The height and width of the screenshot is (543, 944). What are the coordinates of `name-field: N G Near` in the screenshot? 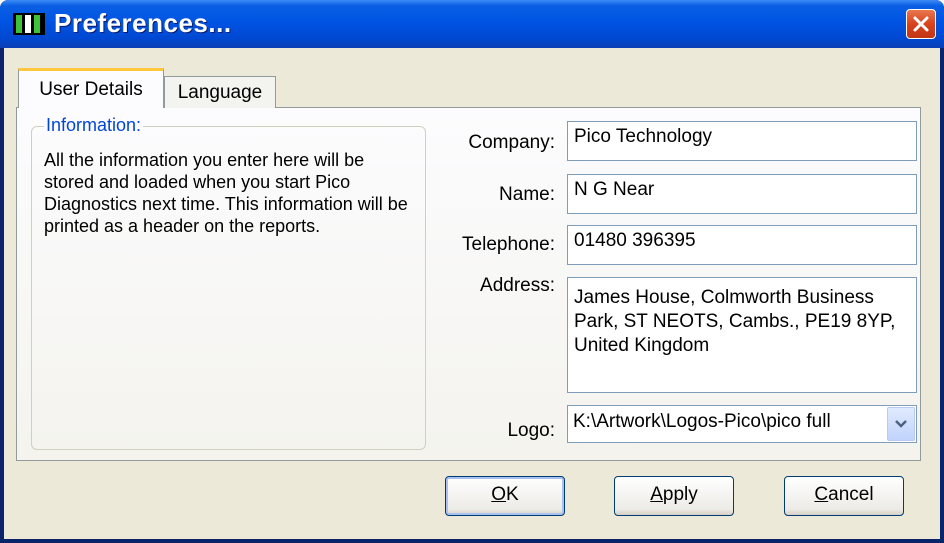 It's located at (742, 194).